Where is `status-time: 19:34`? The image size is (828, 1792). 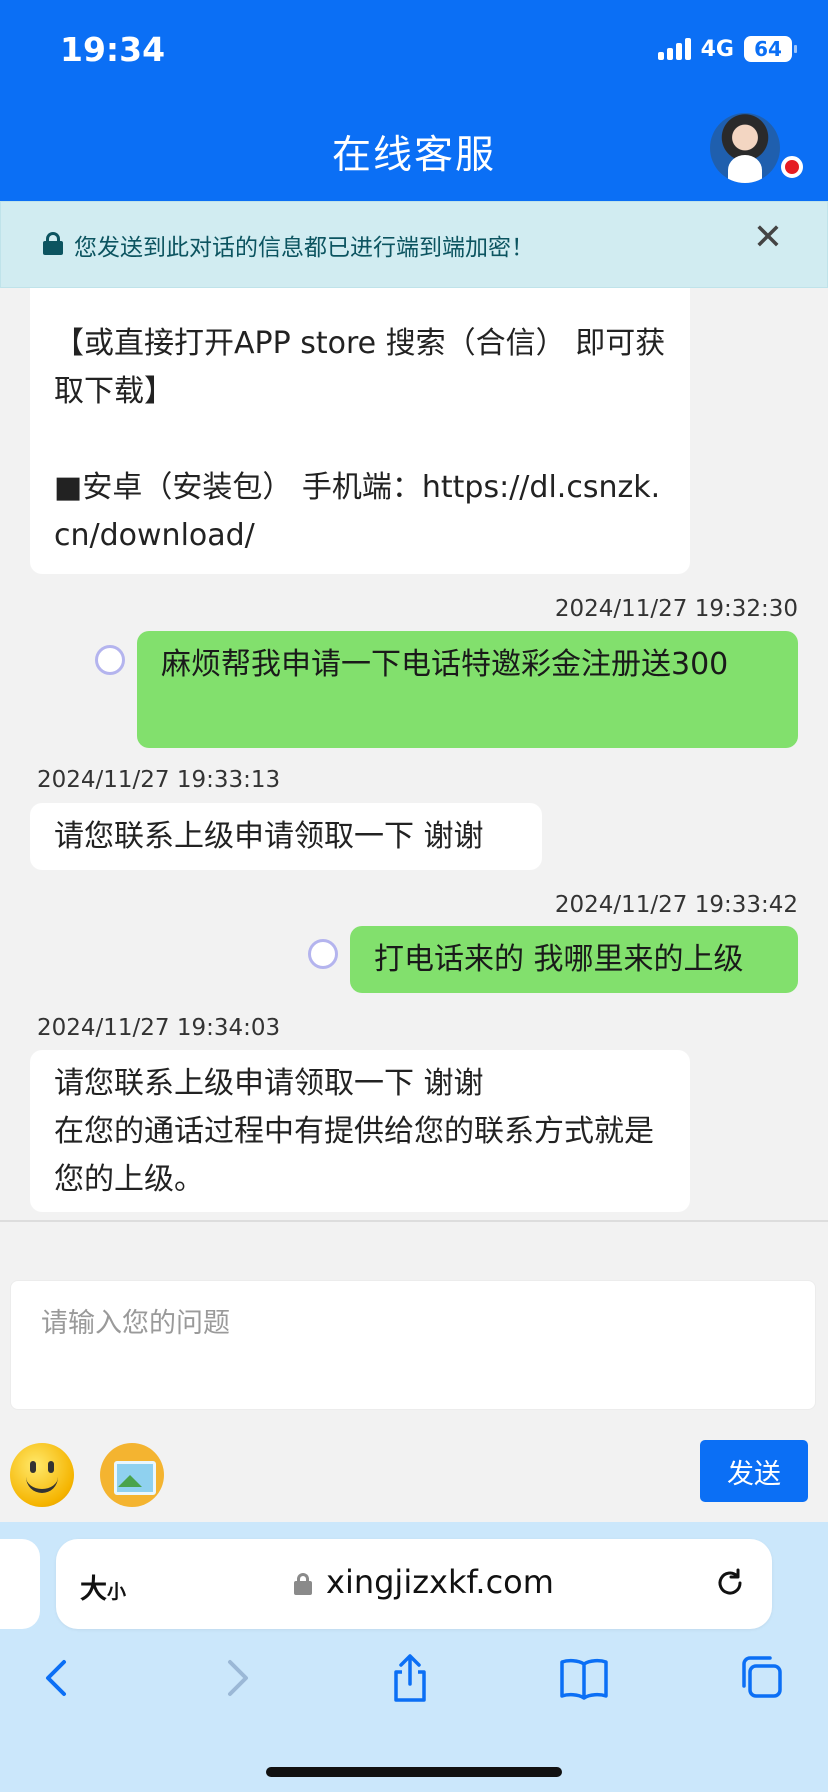
status-time: 19:34 is located at coordinates (113, 49).